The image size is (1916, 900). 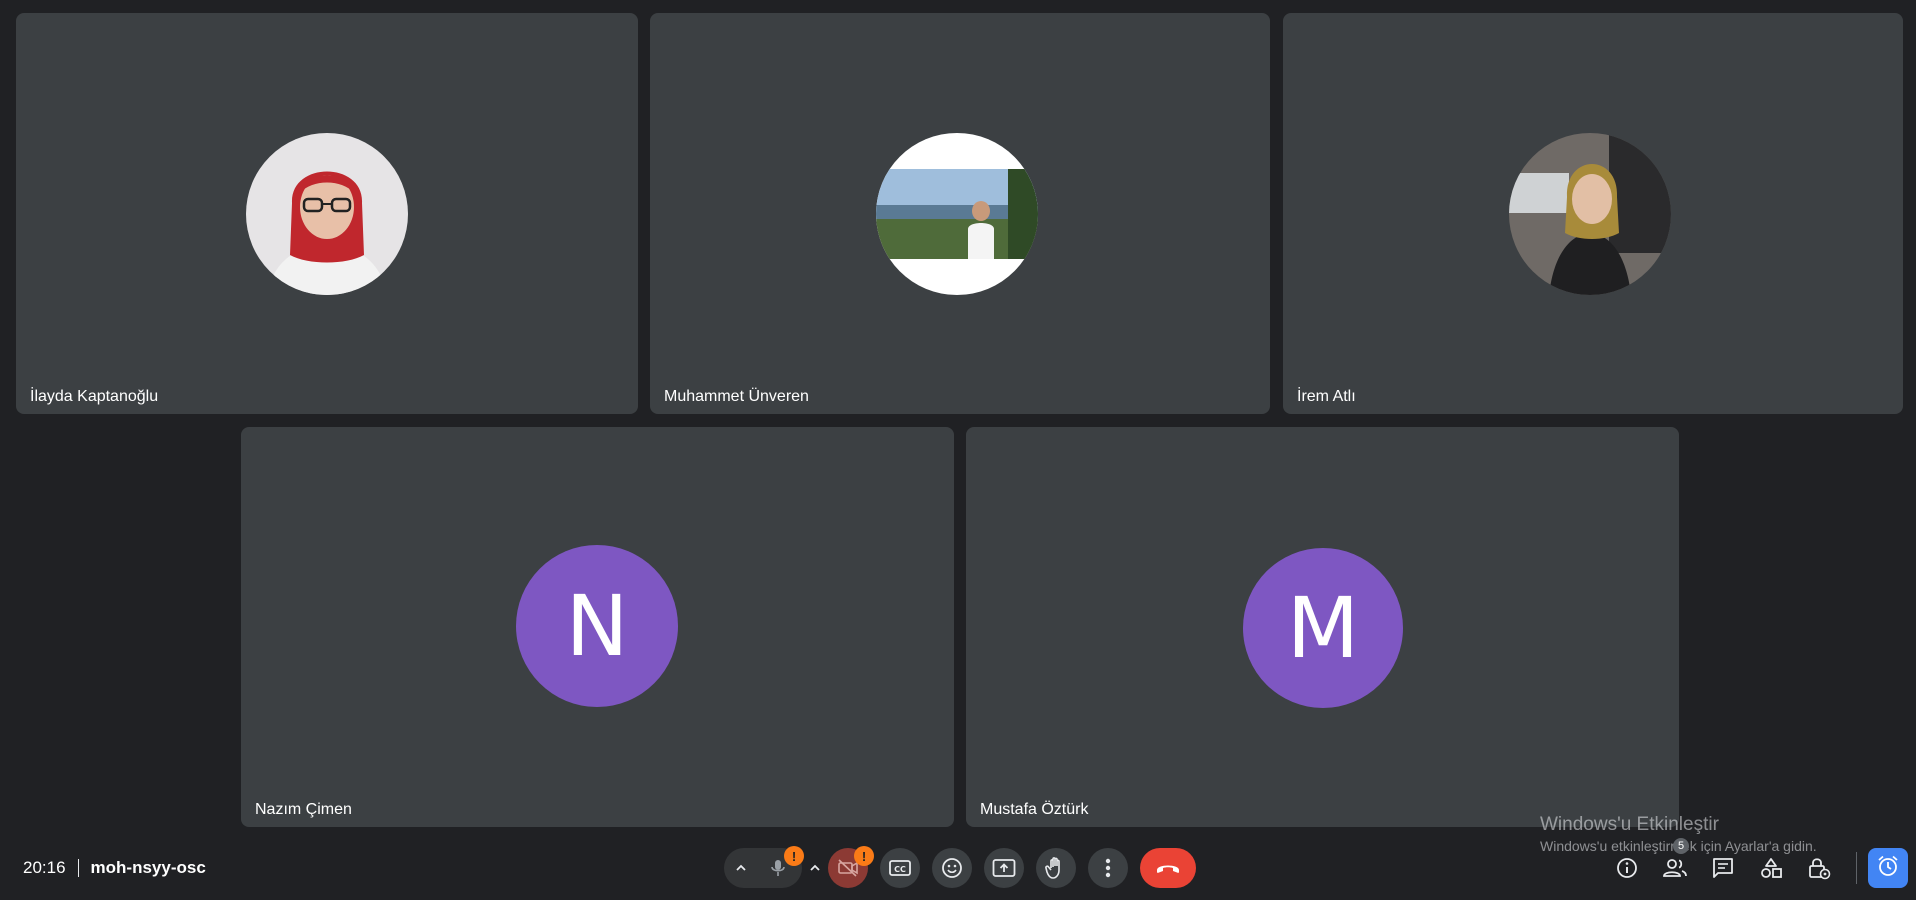 I want to click on participant-name: Muhammet Ünveren, so click(x=736, y=396).